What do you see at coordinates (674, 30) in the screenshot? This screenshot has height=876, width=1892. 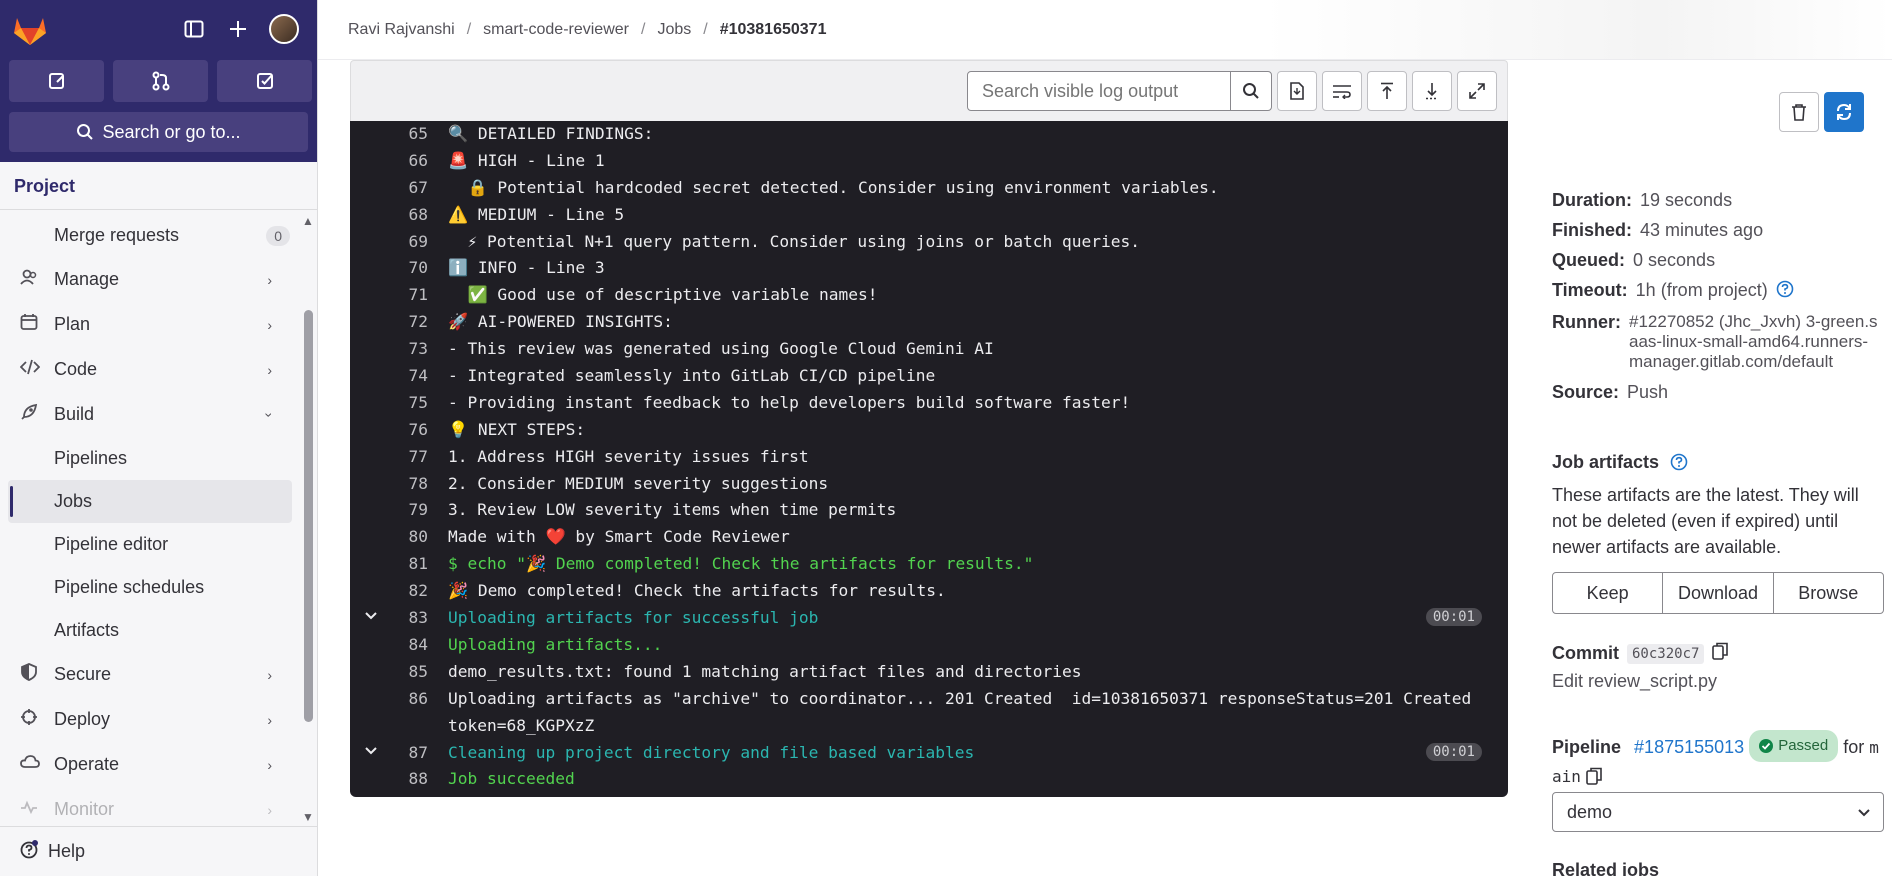 I see `breadcrumb-jobs: Jobs` at bounding box center [674, 30].